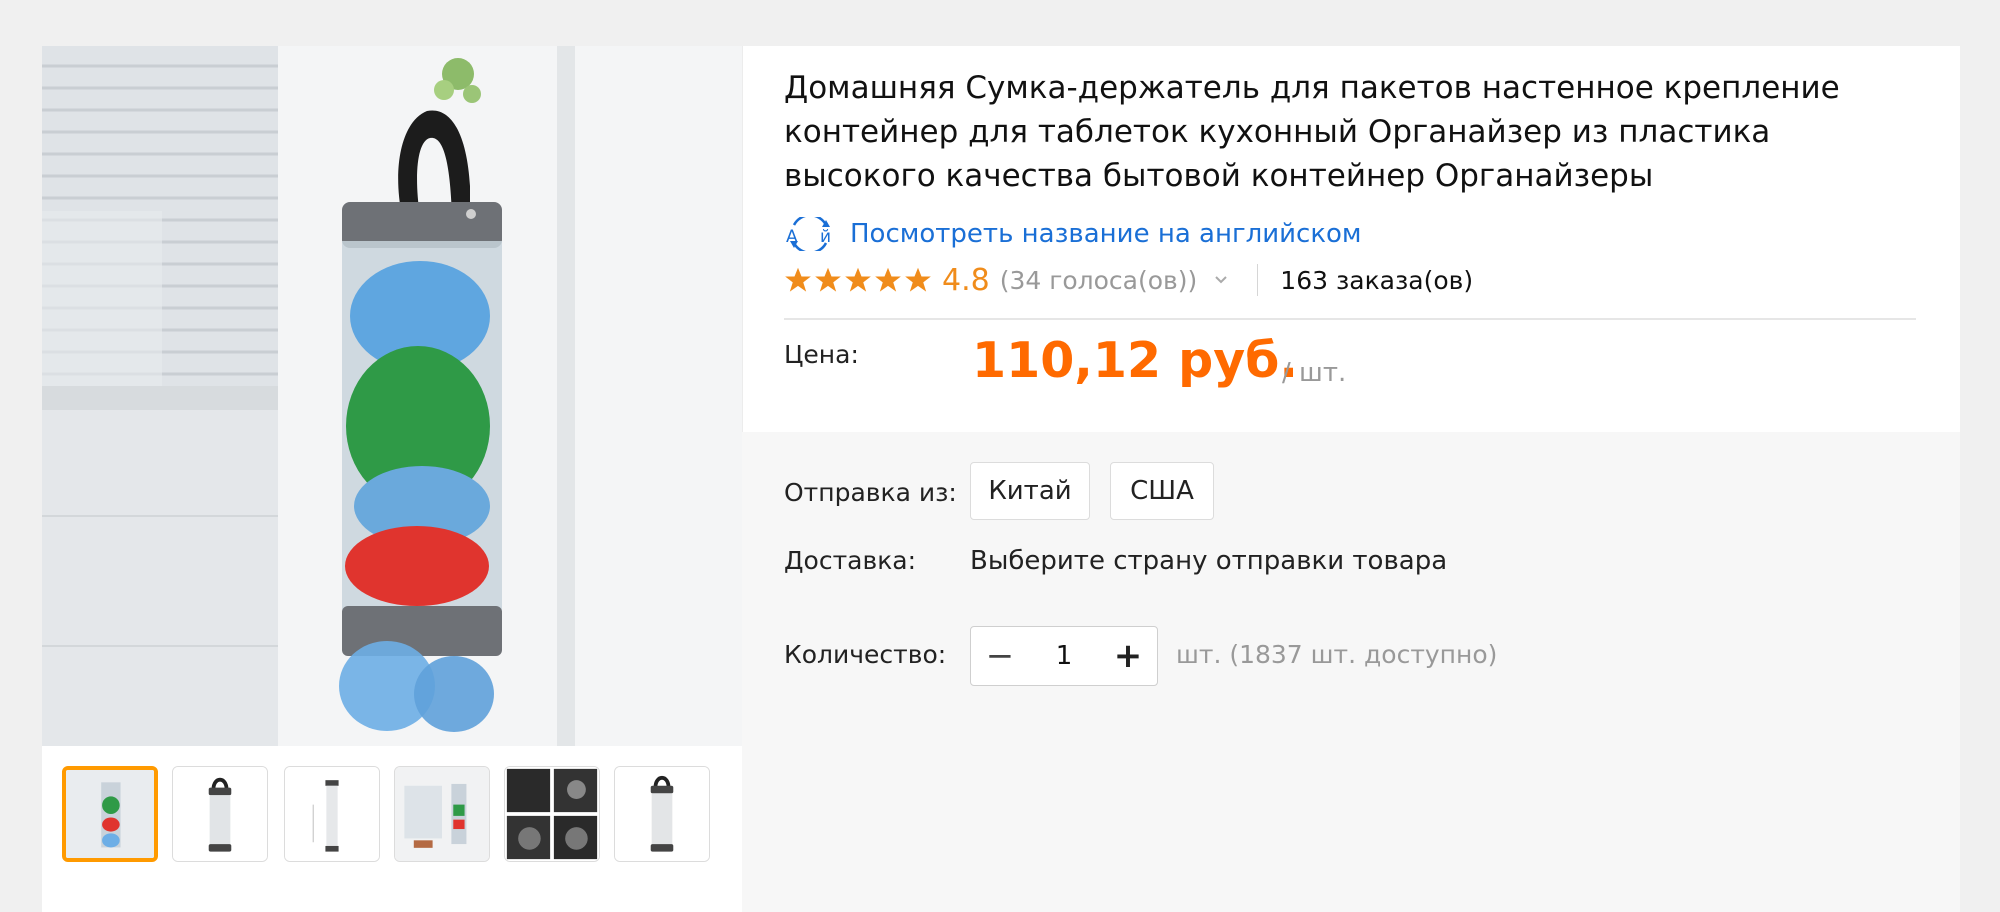 Image resolution: width=2000 pixels, height=912 pixels. Describe the element at coordinates (1258, 280) in the screenshot. I see `rating-separator` at that location.